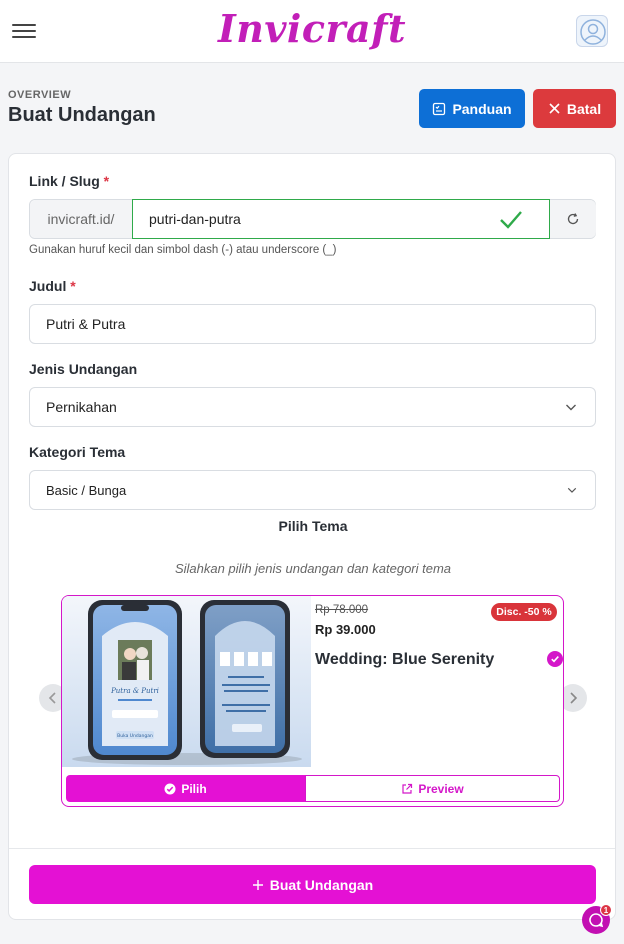 The image size is (624, 944). I want to click on pilih-tema-heading: Pilih Tema, so click(313, 526).